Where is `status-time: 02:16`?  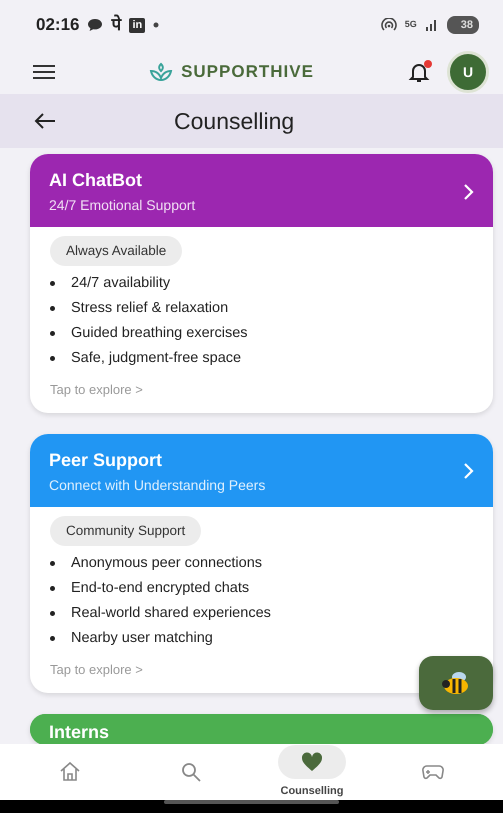
status-time: 02:16 is located at coordinates (58, 25).